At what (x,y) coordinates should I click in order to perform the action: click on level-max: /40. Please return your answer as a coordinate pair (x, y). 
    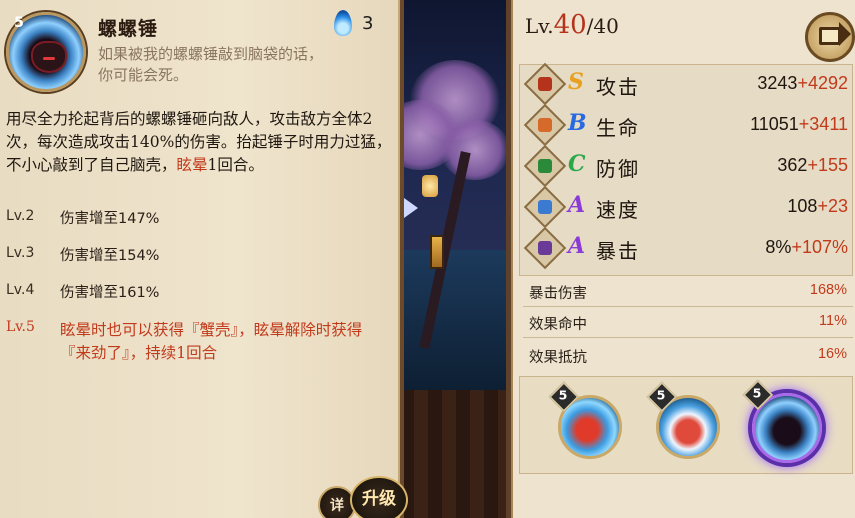
    Looking at the image, I should click on (602, 26).